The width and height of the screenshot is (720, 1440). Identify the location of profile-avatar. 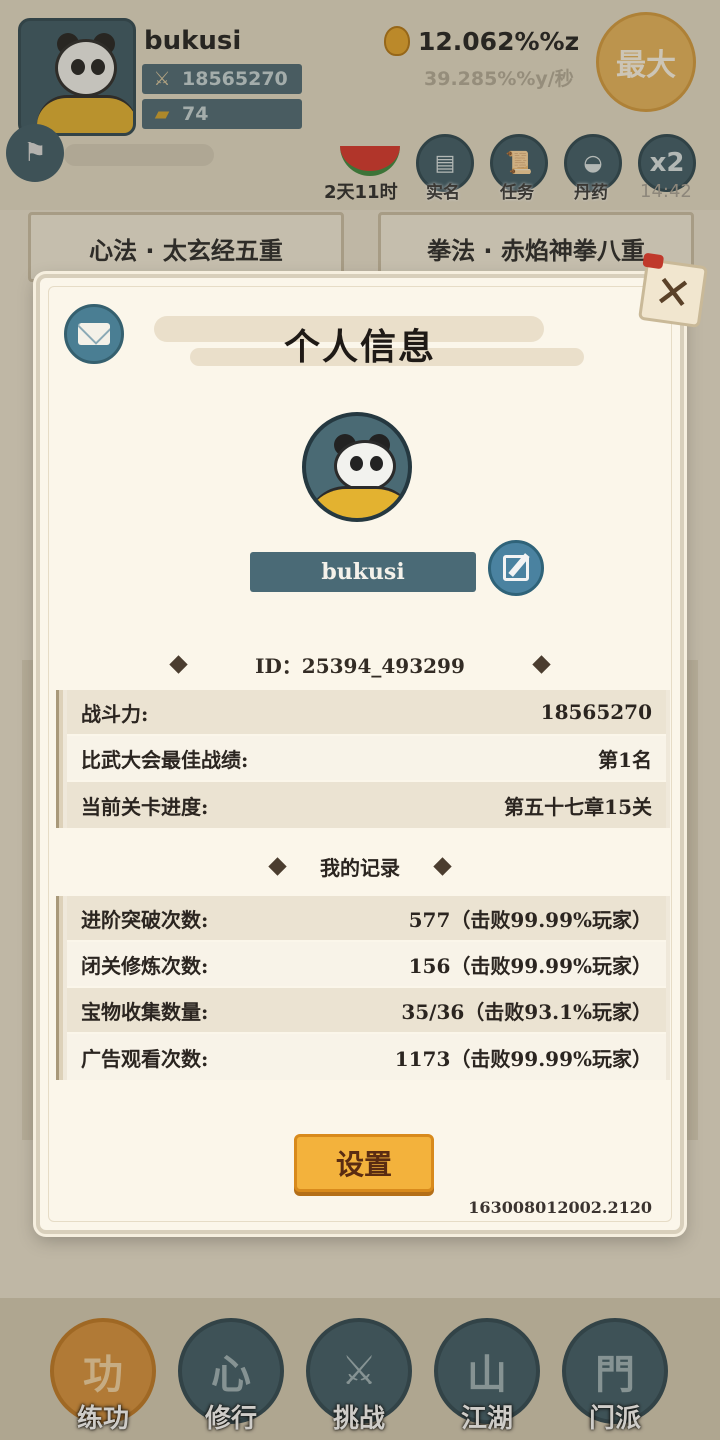
(357, 467).